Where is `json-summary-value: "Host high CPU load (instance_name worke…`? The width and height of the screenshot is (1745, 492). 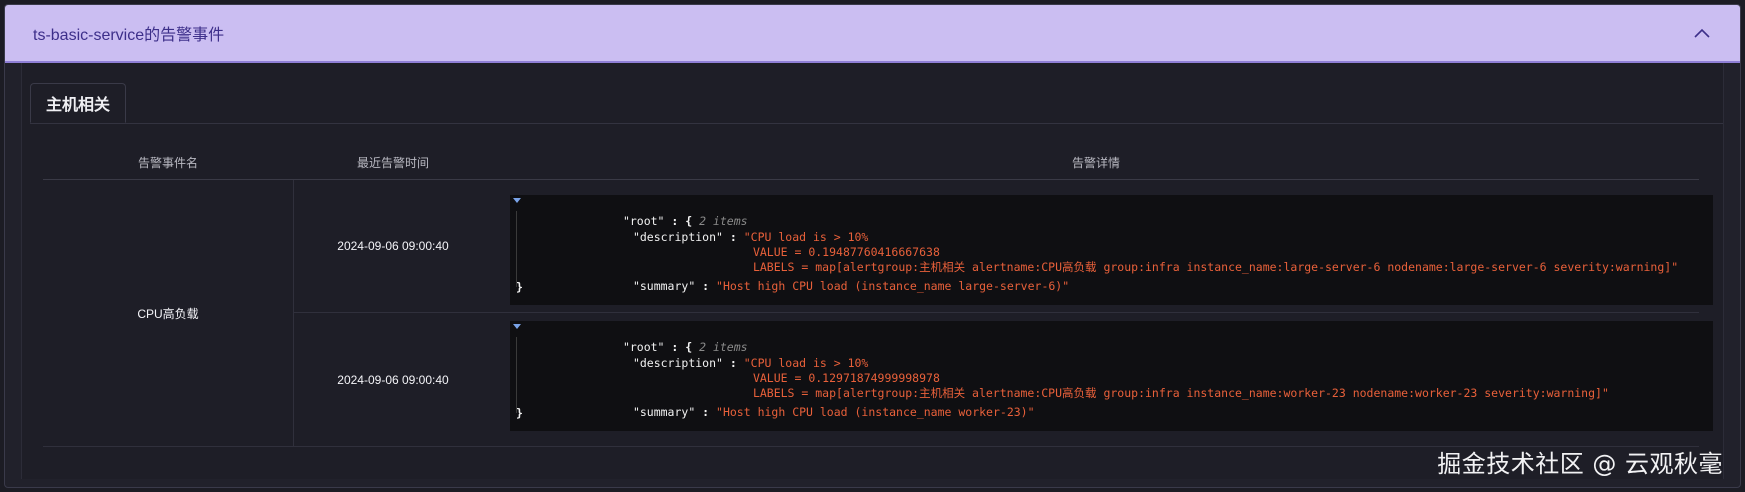 json-summary-value: "Host high CPU load (instance_name worke… is located at coordinates (875, 412).